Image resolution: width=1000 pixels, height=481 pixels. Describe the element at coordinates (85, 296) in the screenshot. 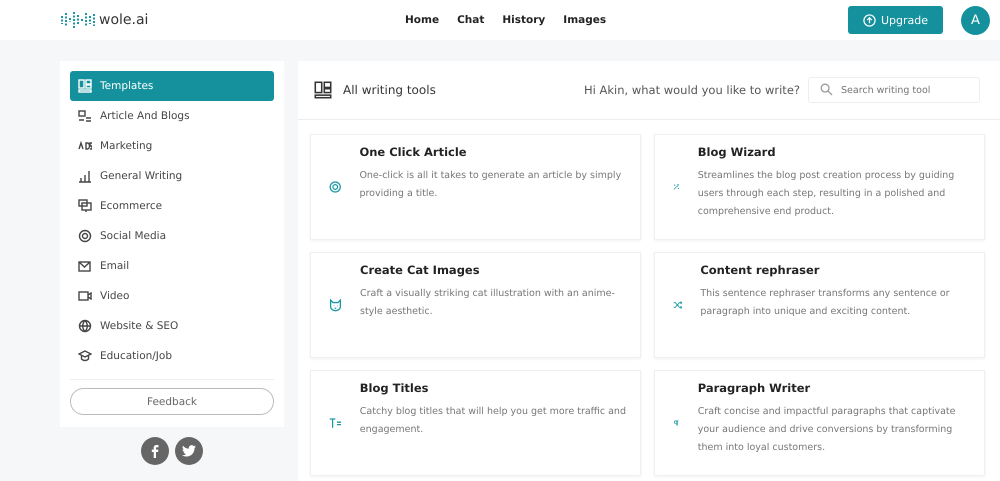

I see `video-icon` at that location.